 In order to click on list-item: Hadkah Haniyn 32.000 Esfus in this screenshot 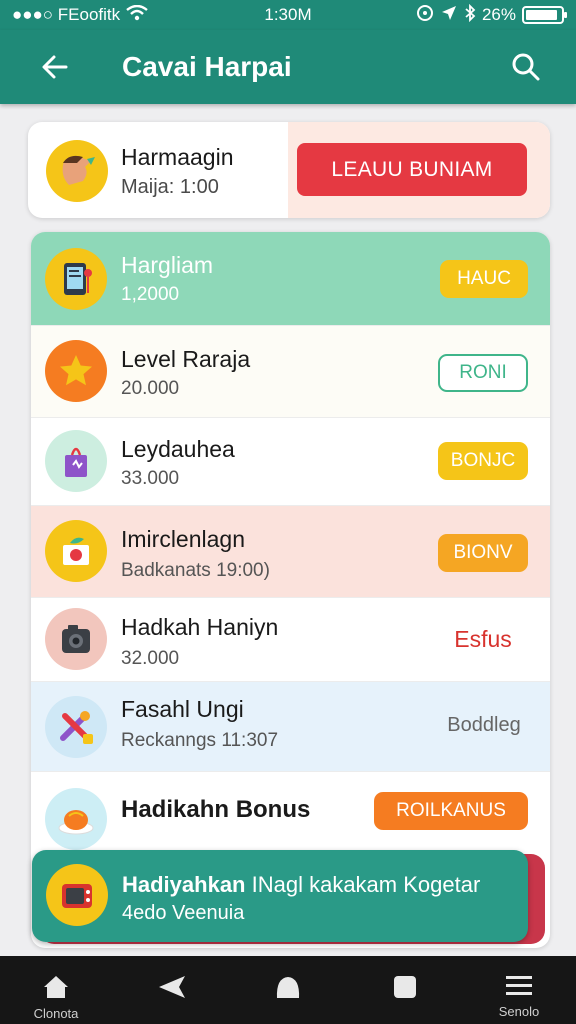, I will do `click(290, 640)`.